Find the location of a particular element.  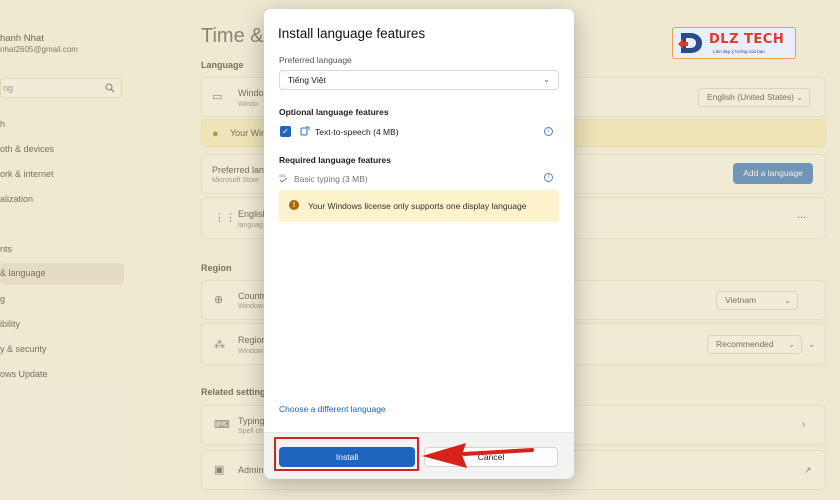

select-value: Tiếng Việt is located at coordinates (307, 80).